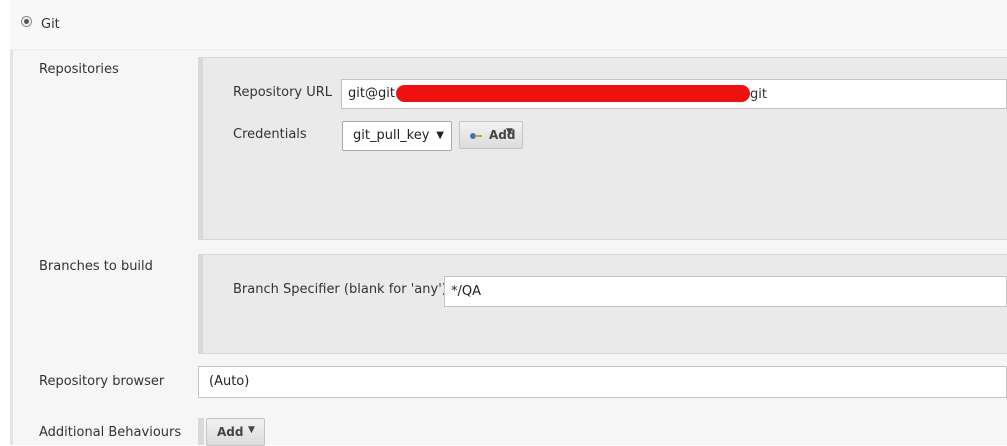 Image resolution: width=1007 pixels, height=446 pixels. Describe the element at coordinates (476, 136) in the screenshot. I see `key-icon` at that location.